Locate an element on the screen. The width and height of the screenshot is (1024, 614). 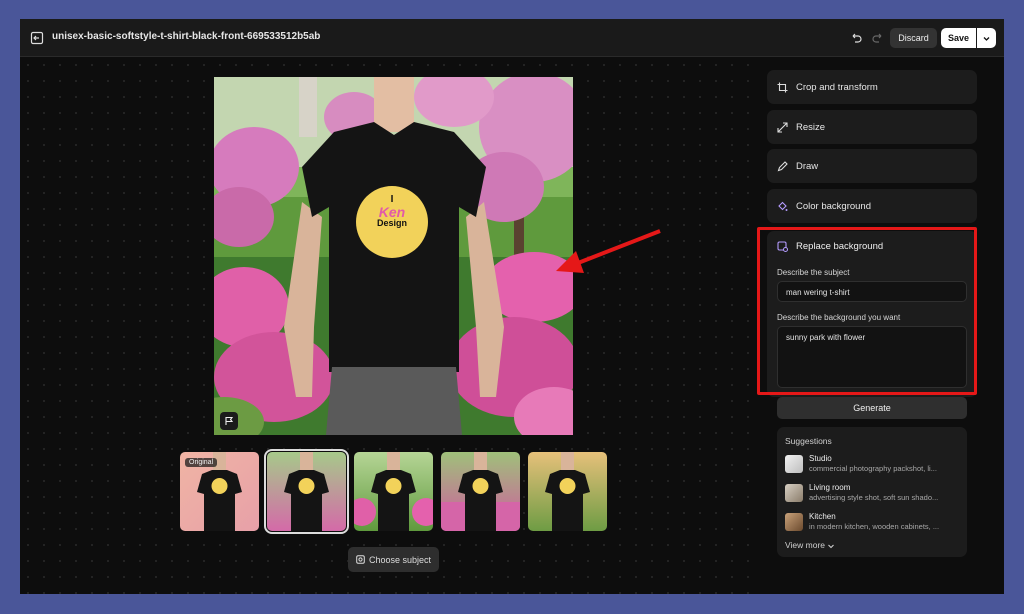
save-options-button is located at coordinates (986, 38).